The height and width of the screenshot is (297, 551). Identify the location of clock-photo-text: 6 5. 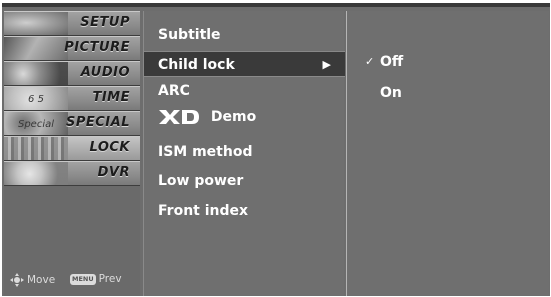
(36, 99).